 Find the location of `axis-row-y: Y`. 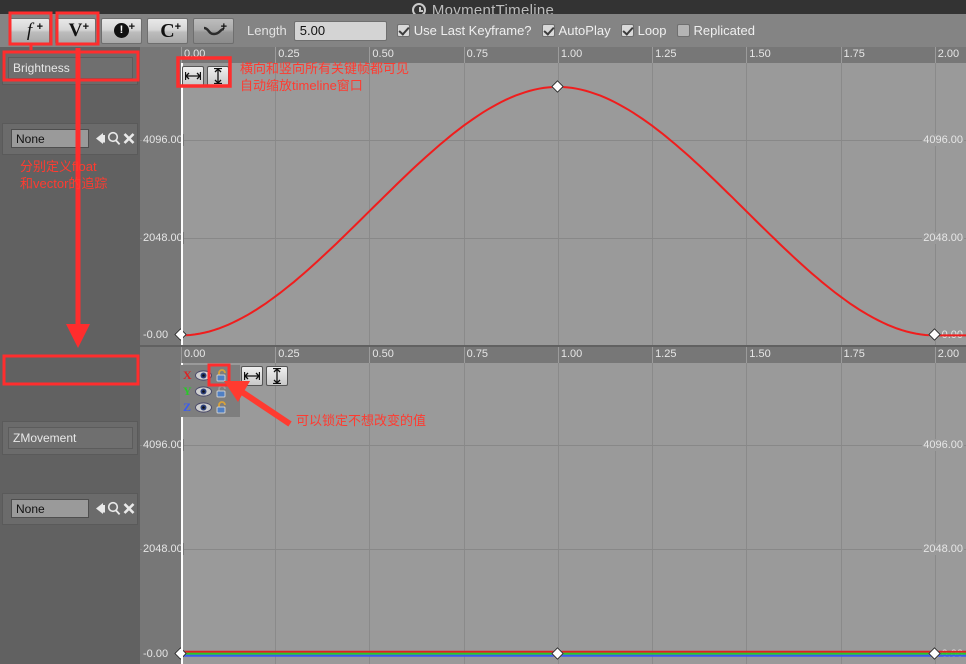

axis-row-y: Y is located at coordinates (210, 391).